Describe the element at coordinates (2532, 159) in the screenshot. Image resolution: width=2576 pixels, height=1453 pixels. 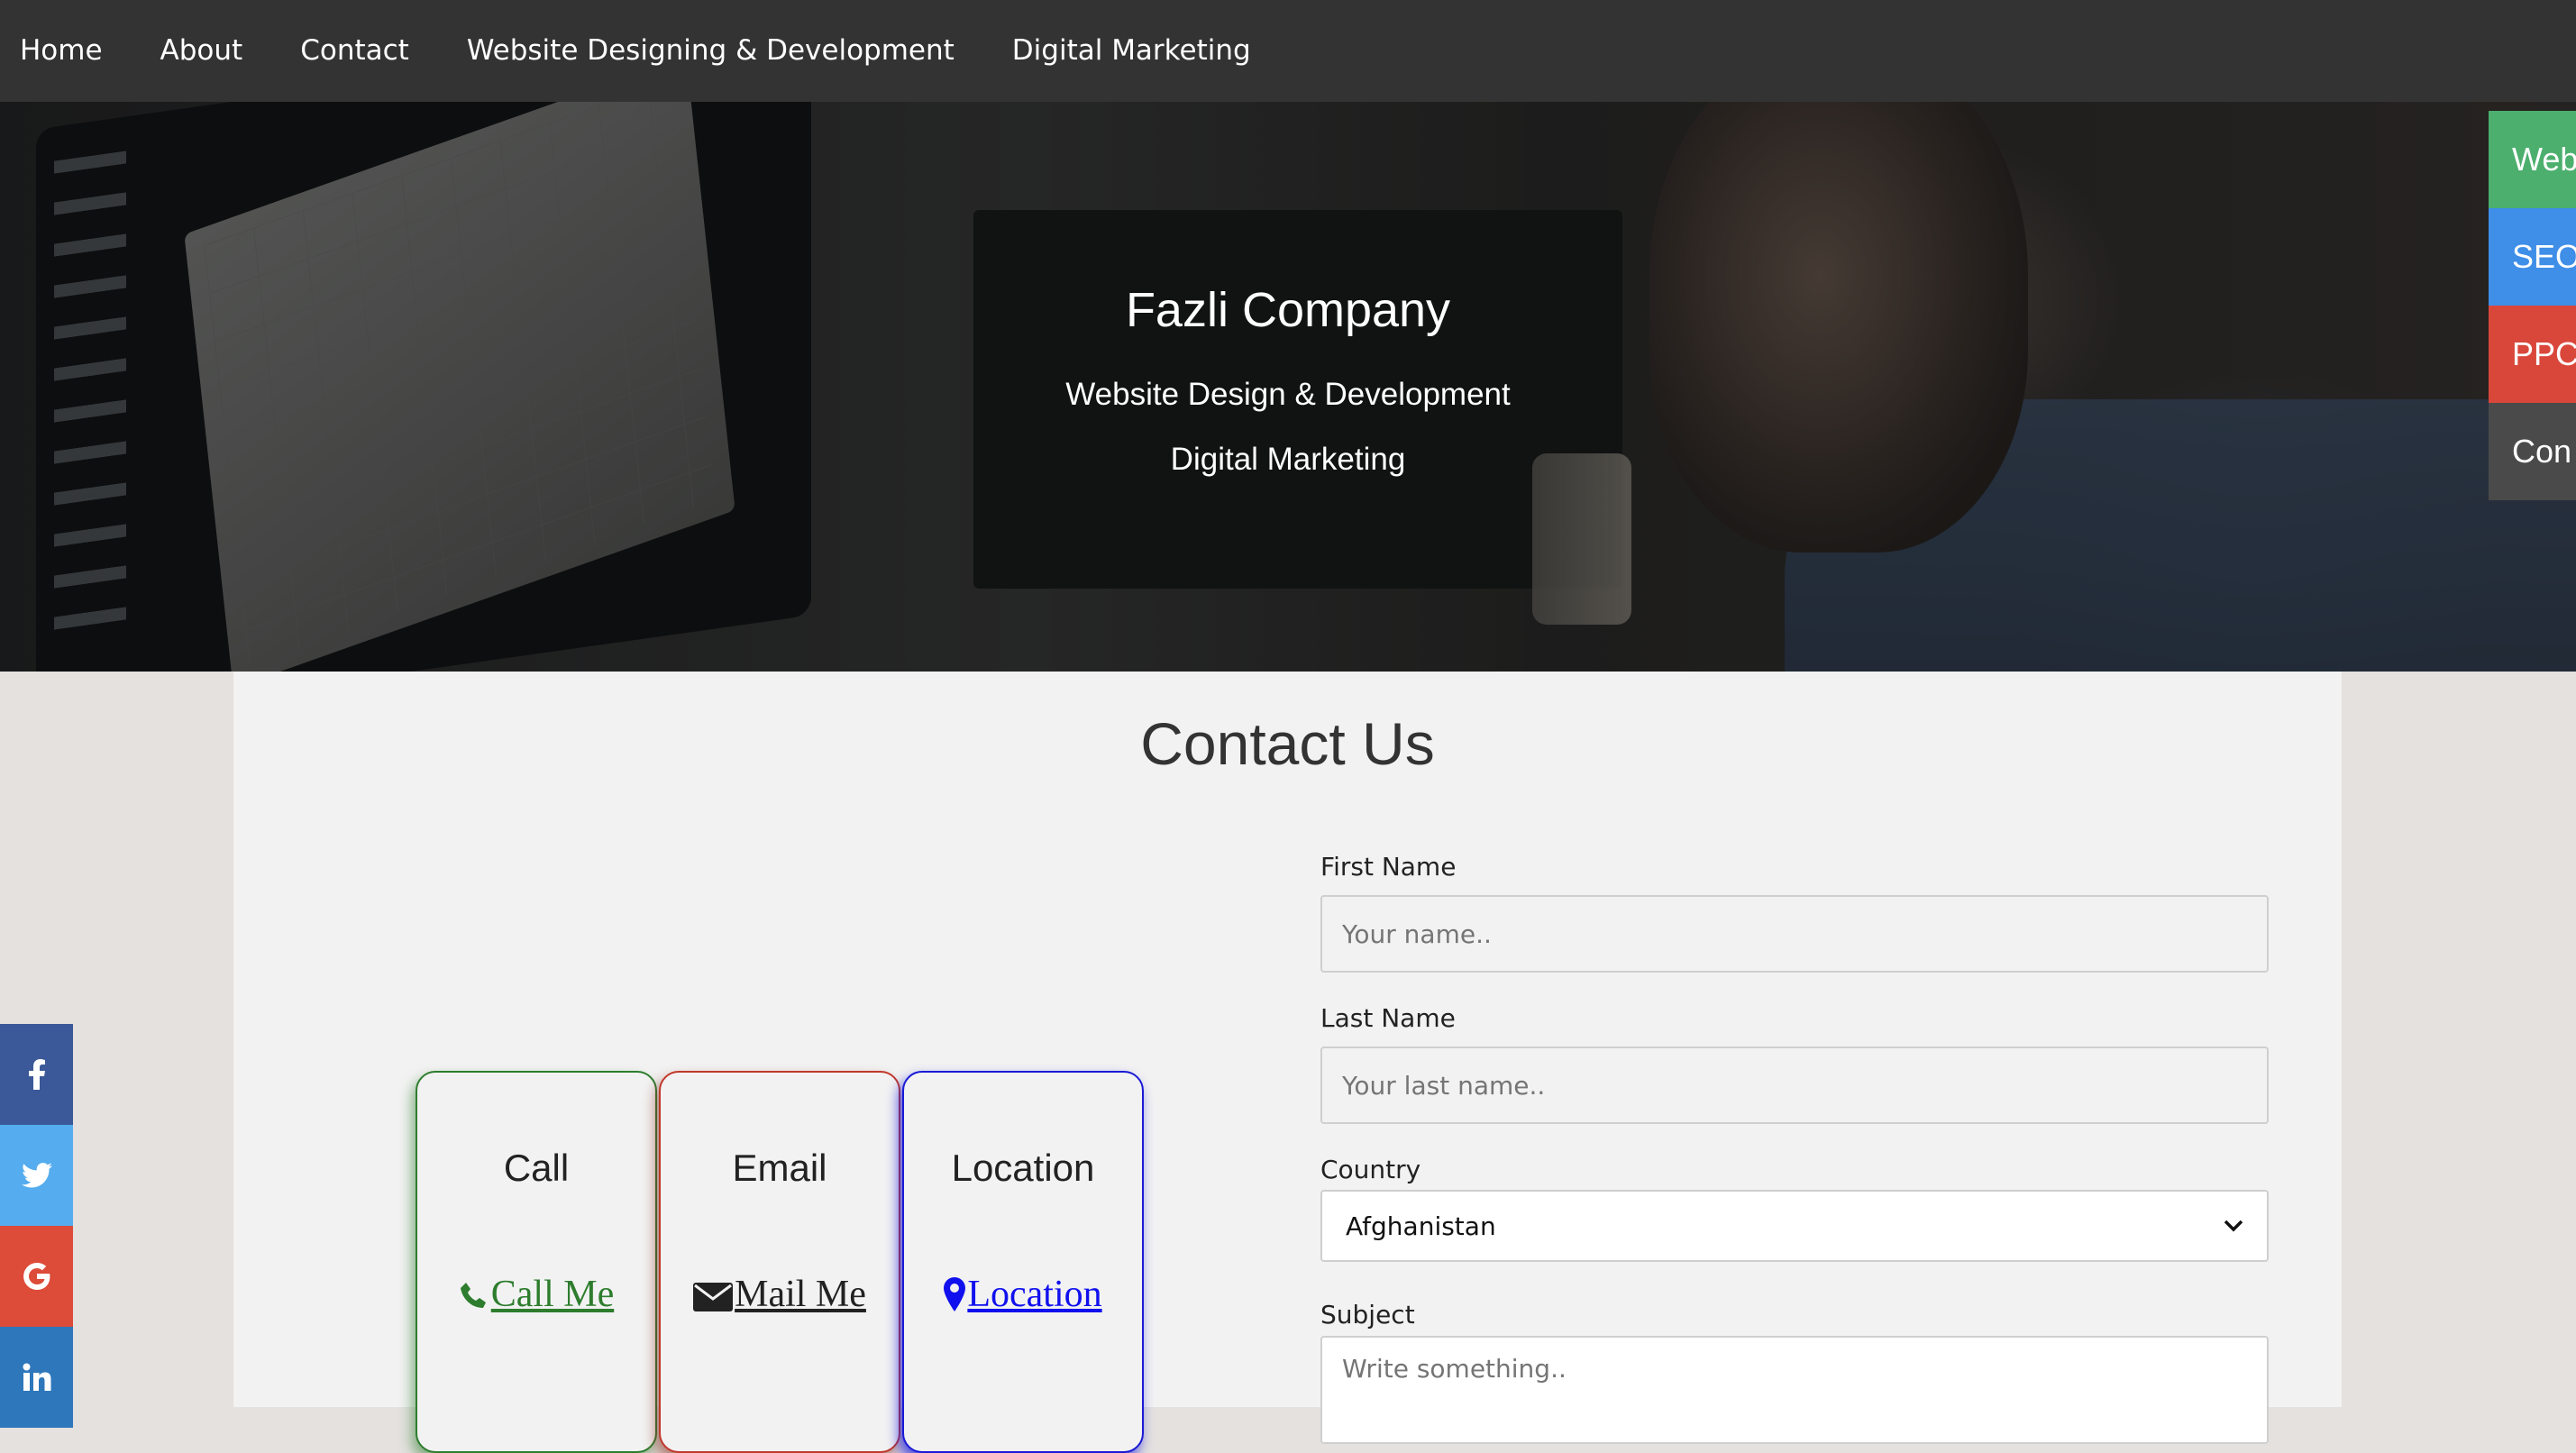
I see `right-tab-web: Web` at that location.